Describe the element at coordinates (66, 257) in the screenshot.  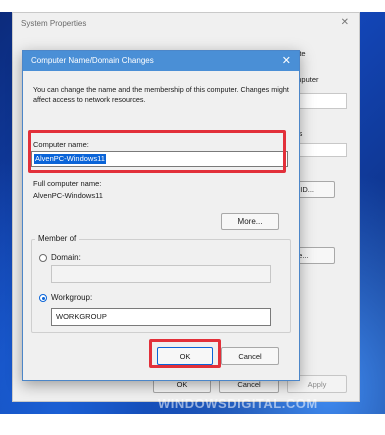
I see `domain-label: Domain:` at that location.